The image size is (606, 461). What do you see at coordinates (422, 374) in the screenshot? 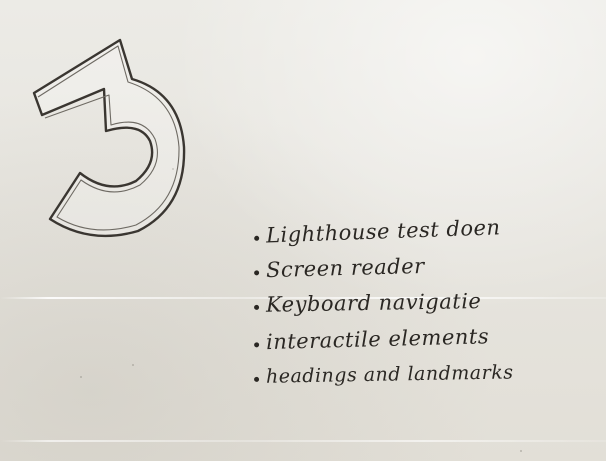
I see `checklist-item: headings and landmarks` at bounding box center [422, 374].